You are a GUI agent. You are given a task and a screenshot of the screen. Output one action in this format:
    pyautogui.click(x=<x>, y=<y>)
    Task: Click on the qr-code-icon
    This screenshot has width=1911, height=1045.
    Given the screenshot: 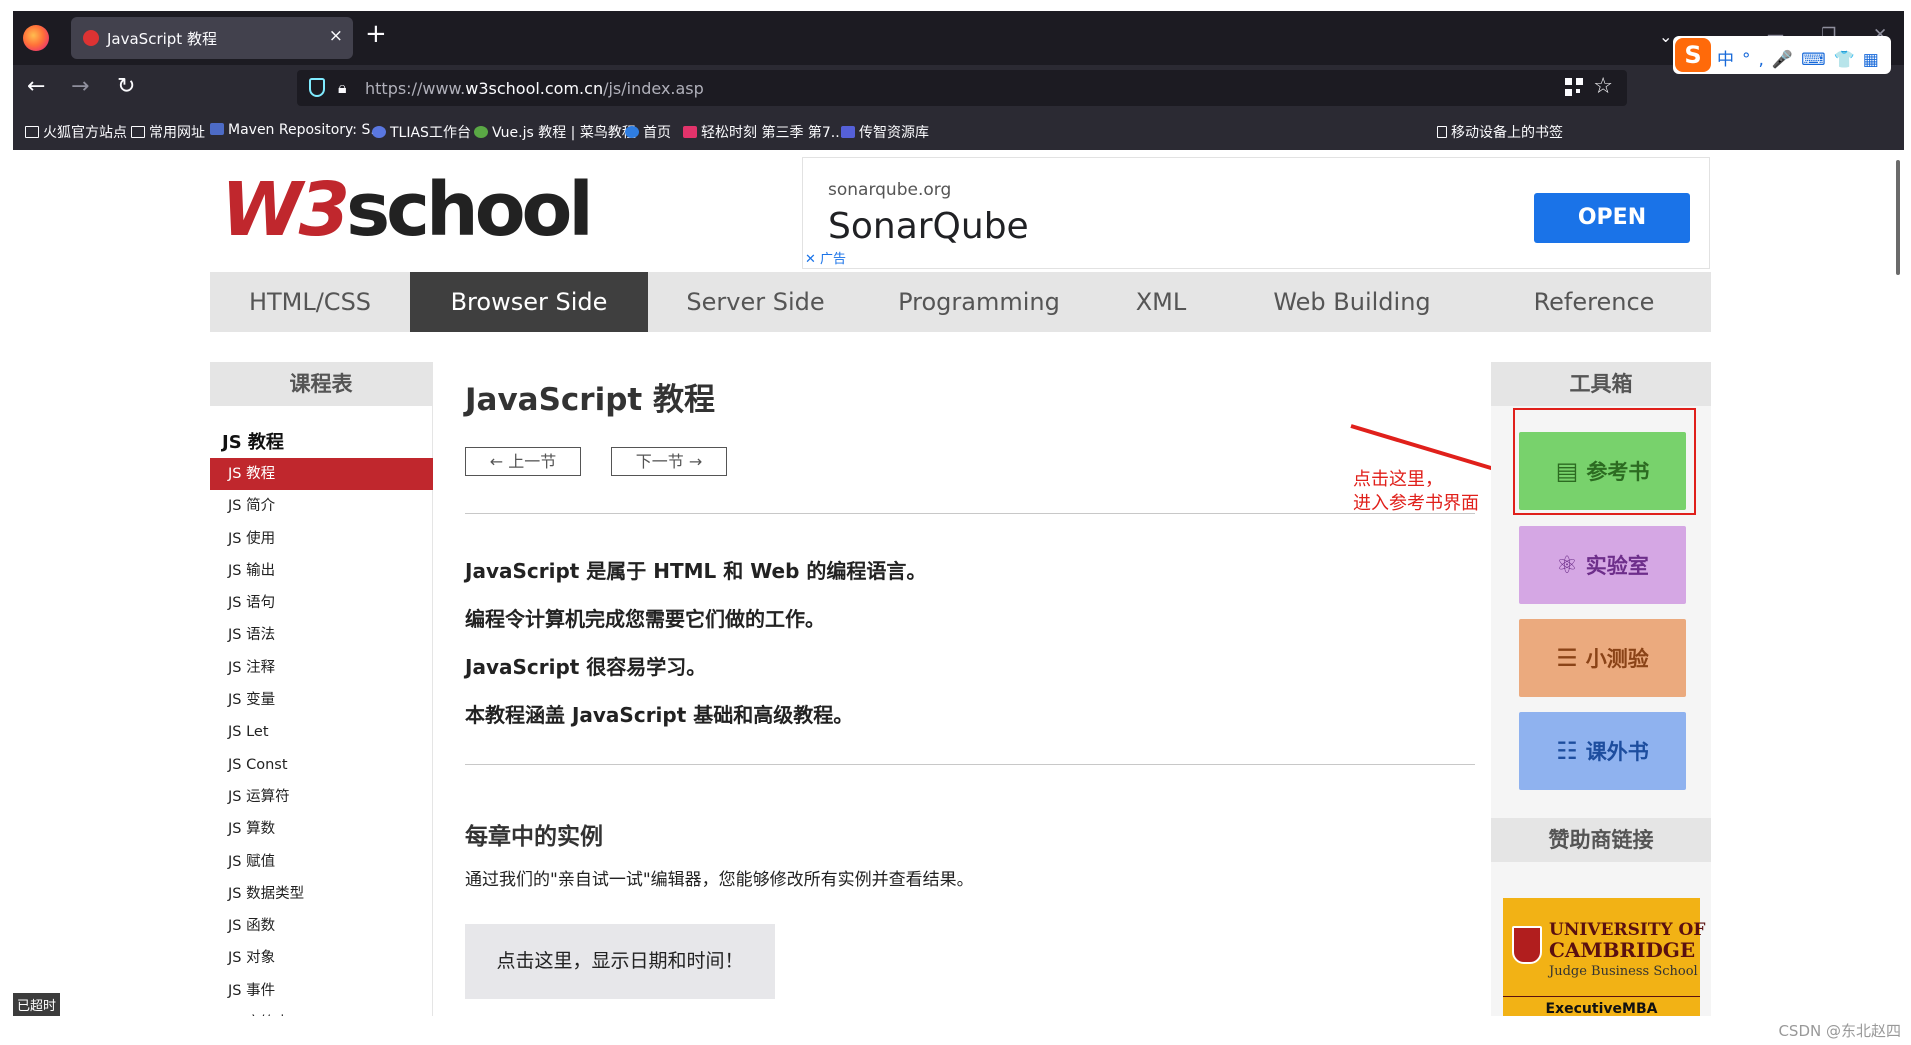 What is the action you would take?
    pyautogui.click(x=1574, y=87)
    